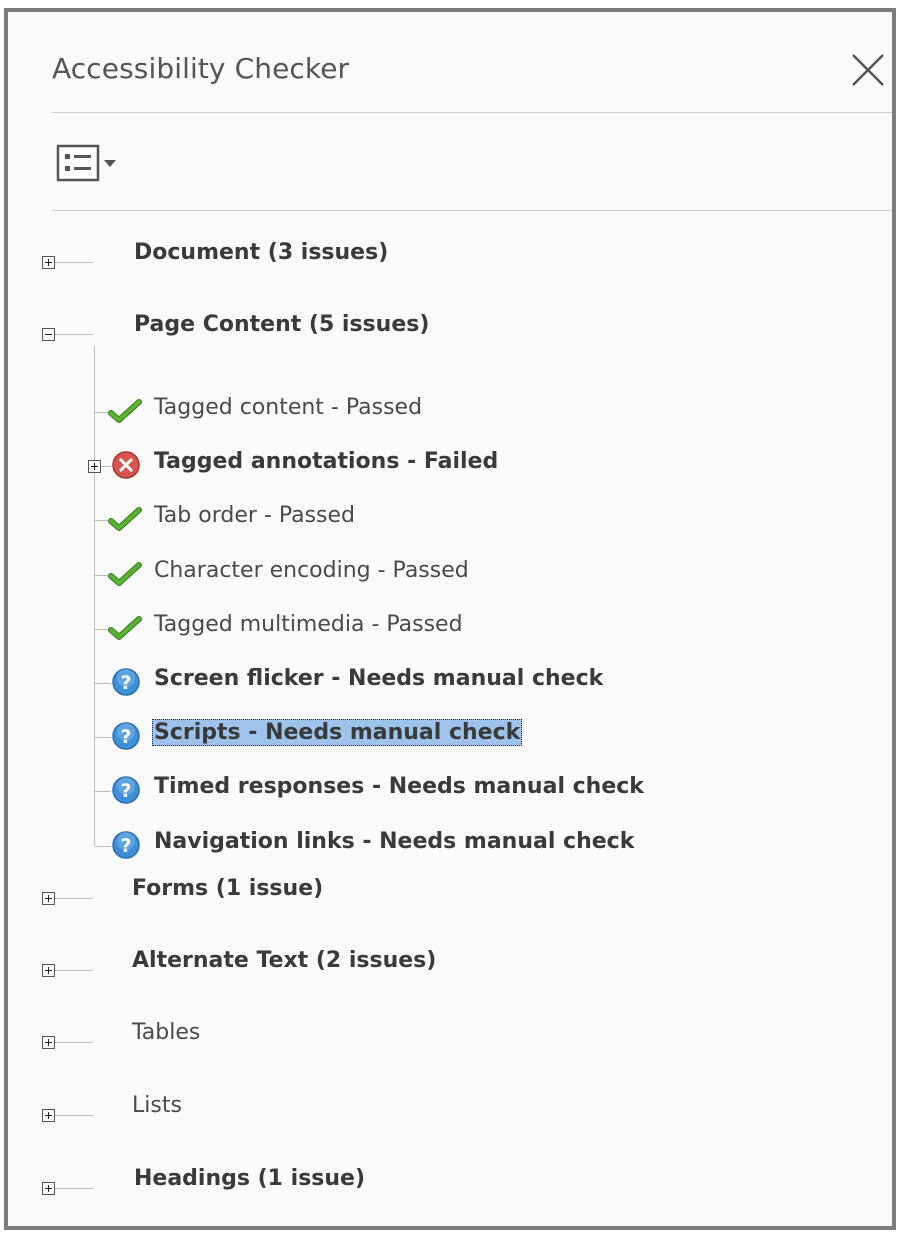 This screenshot has height=1242, width=907. I want to click on connector-headings, so click(74, 1188).